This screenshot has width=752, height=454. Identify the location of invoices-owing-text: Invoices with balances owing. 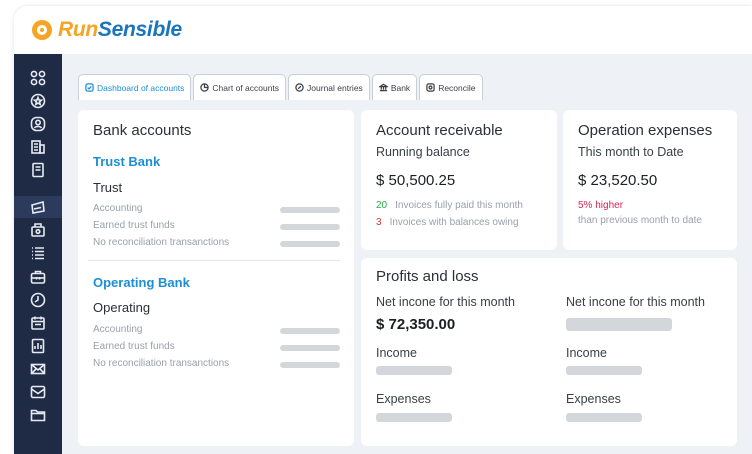
(454, 222).